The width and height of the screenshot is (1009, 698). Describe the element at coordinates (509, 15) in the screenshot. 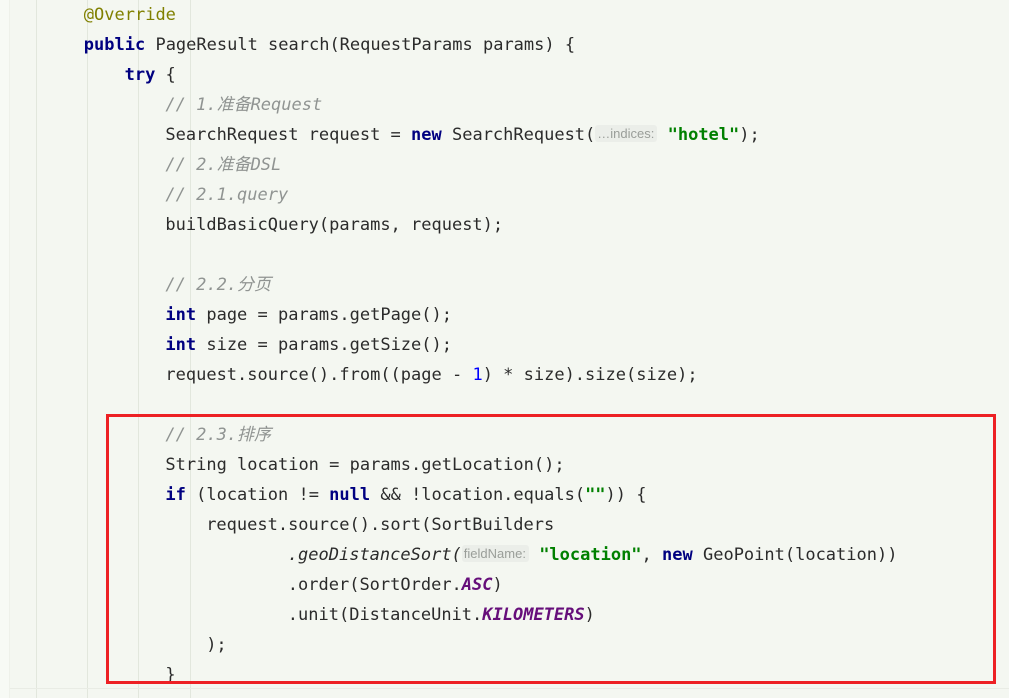

I see `code-line: @Override` at that location.